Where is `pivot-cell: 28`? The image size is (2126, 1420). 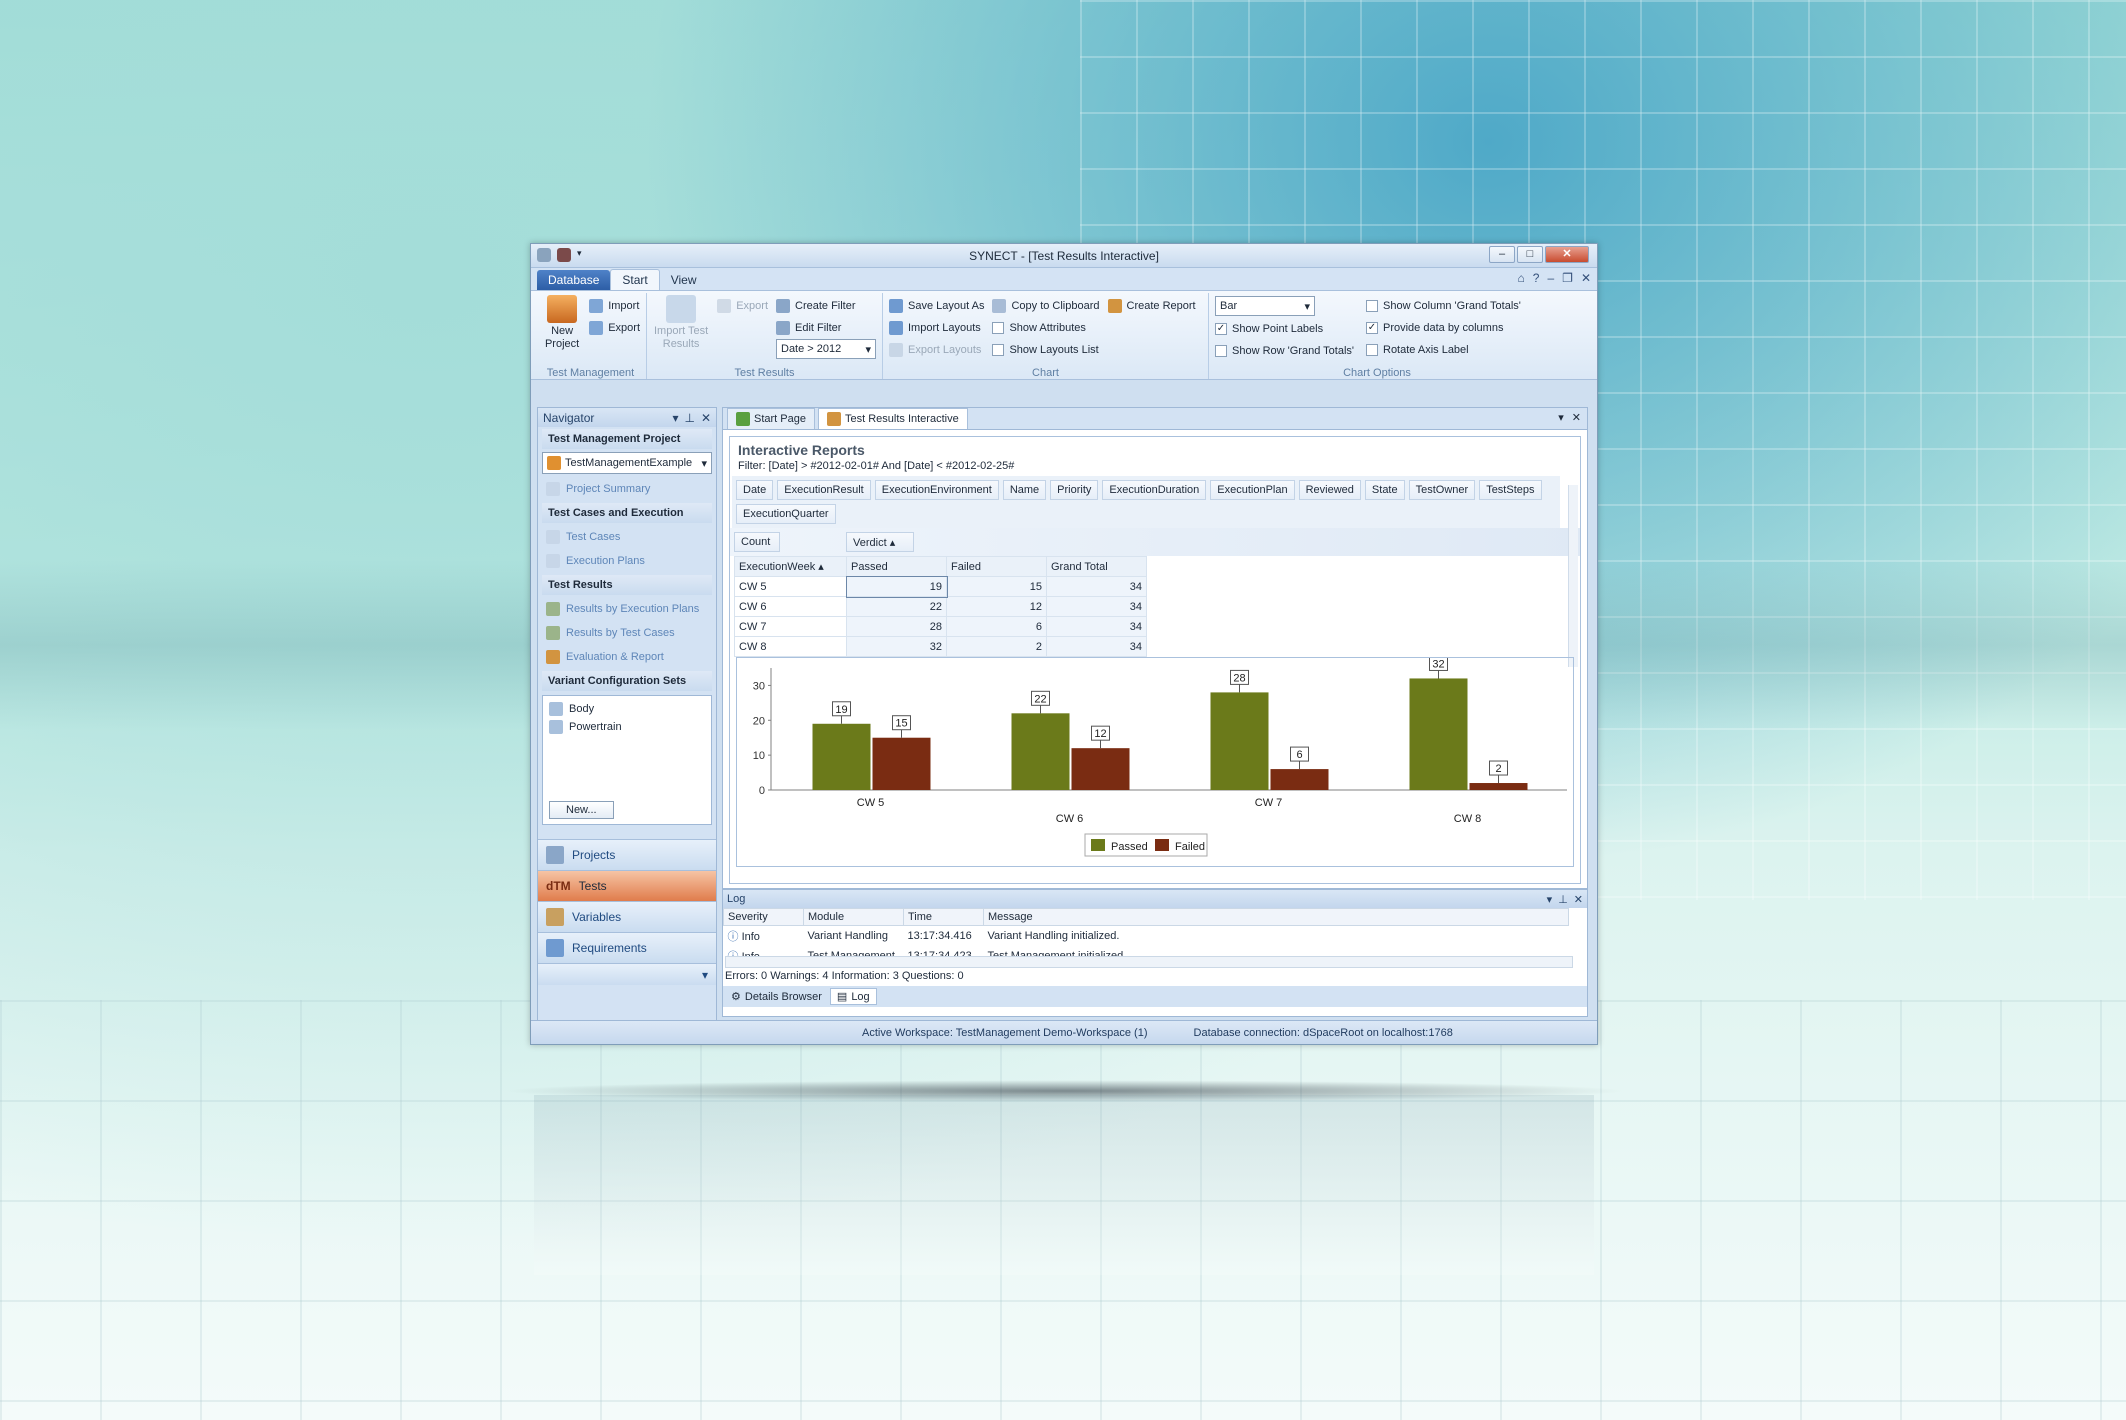
pivot-cell: 28 is located at coordinates (896, 626).